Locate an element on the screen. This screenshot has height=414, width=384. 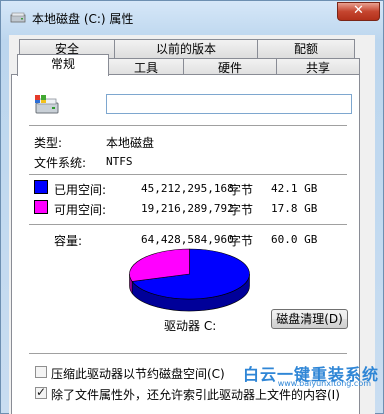
drive-label: 驱动器 C: is located at coordinates (190, 326).